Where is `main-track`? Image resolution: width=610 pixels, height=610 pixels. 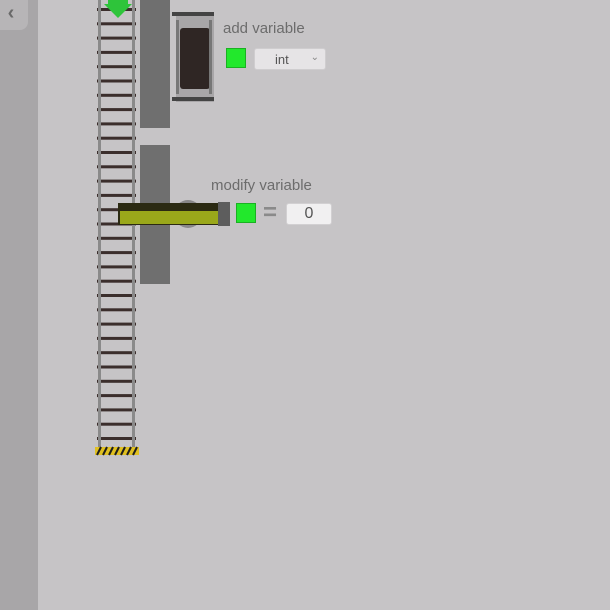
main-track is located at coordinates (116, 226).